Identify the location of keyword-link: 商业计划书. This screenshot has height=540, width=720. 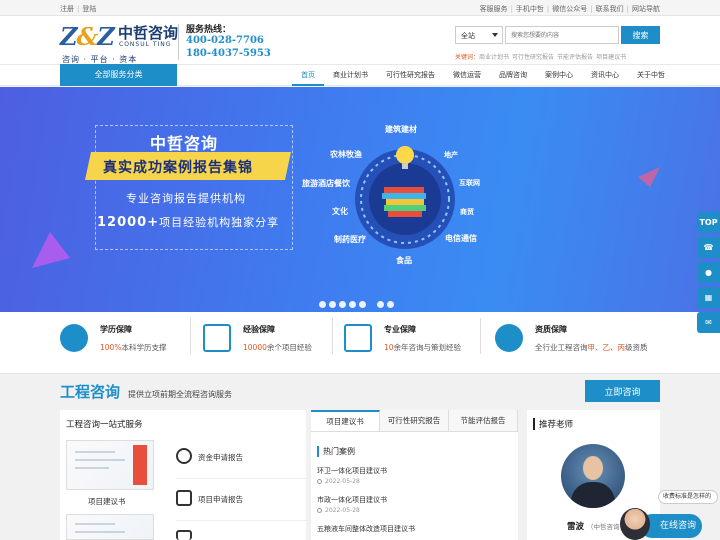
(494, 57).